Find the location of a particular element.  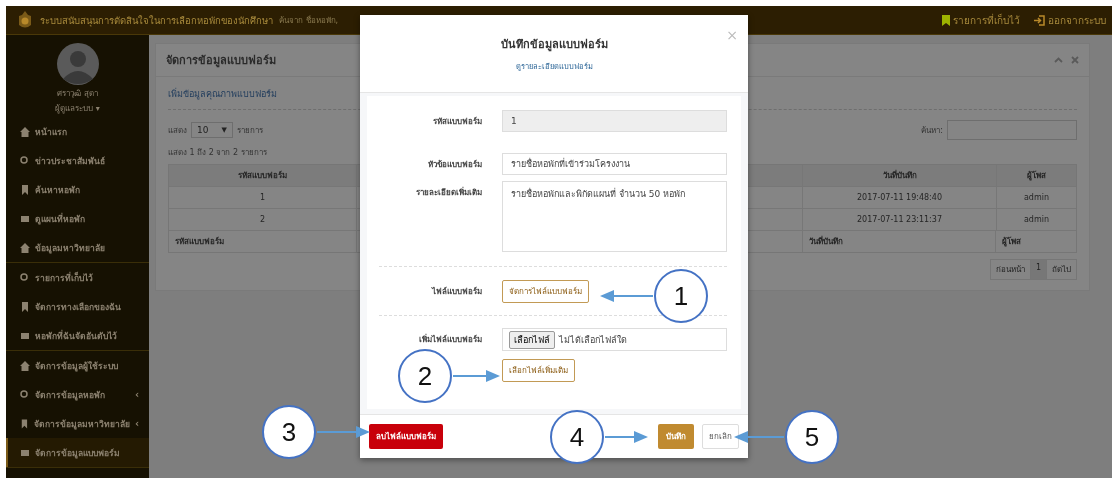

sidebar-item: ข่าวประชาสัมพันธ์ is located at coordinates (77, 160).